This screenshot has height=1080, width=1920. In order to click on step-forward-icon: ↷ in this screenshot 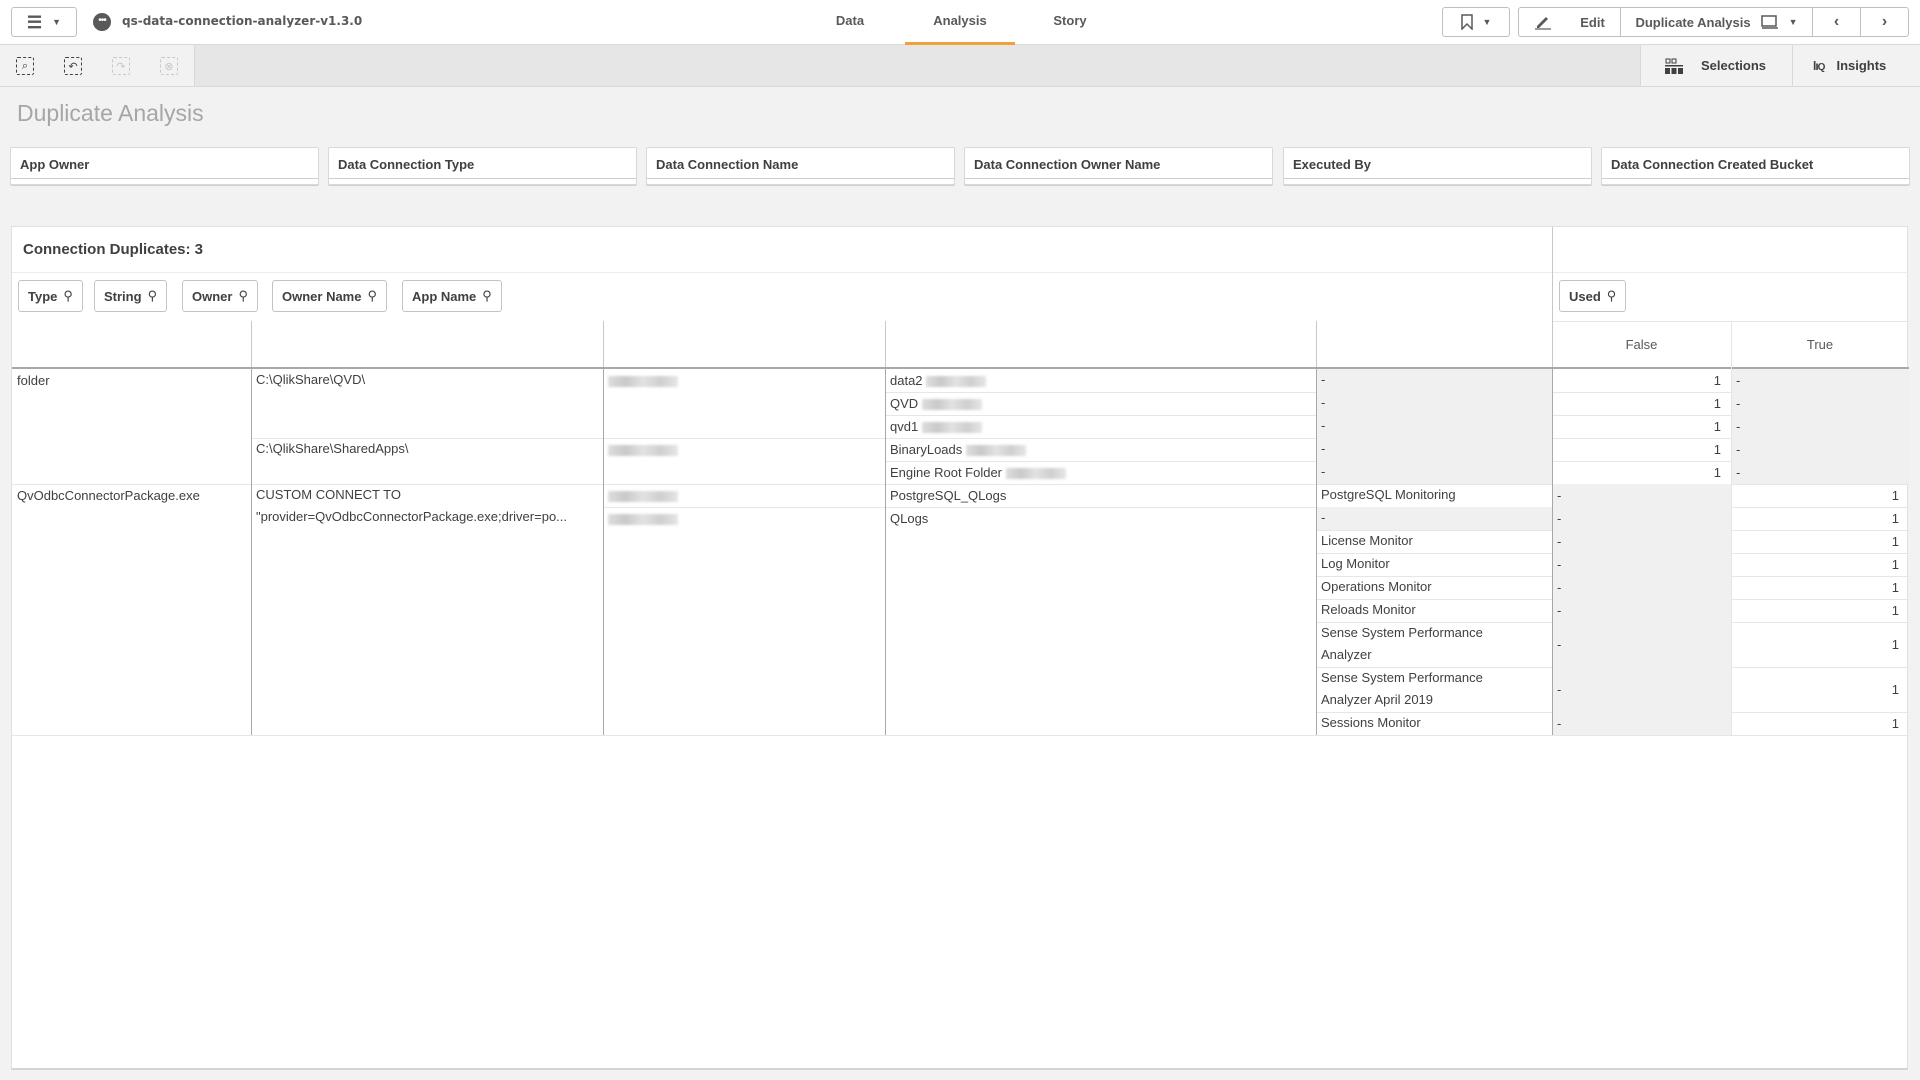, I will do `click(121, 66)`.